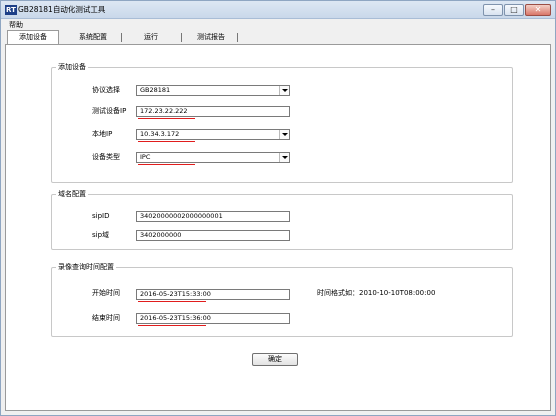  I want to click on sip-id-label: sipID, so click(101, 216).